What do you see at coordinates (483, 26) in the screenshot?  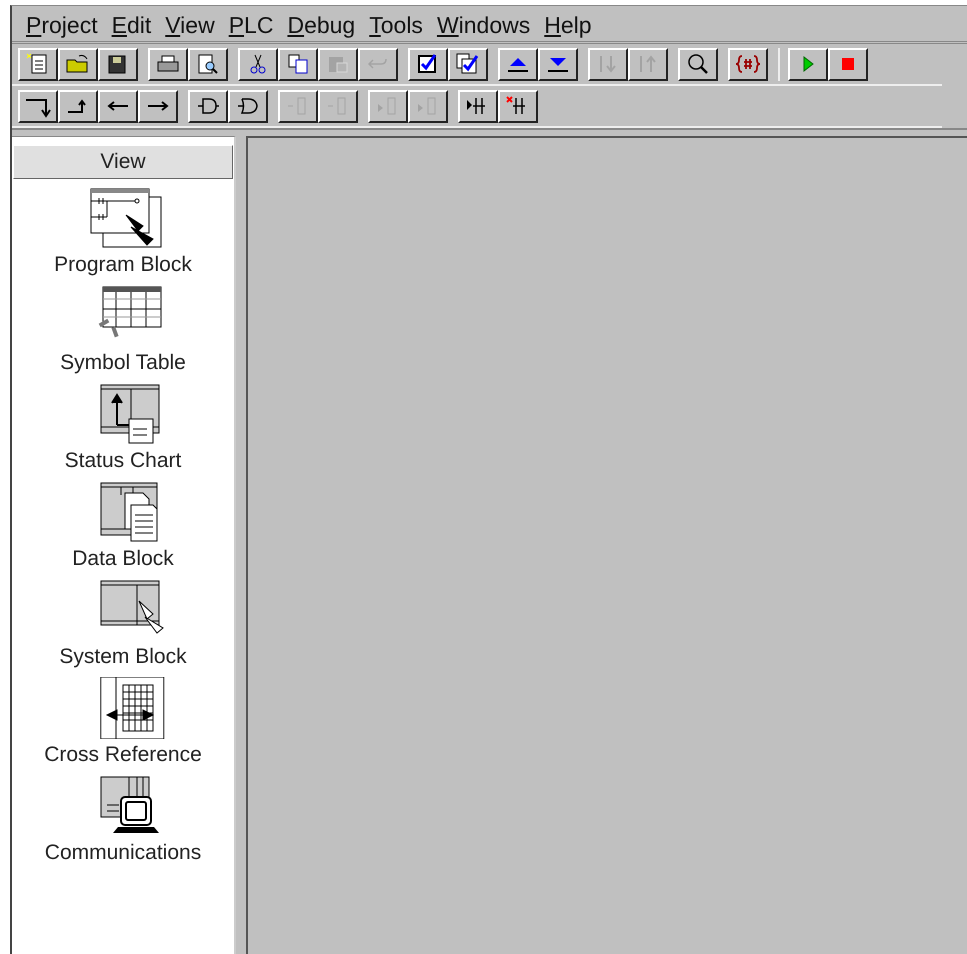 I see `menu-item: Windows` at bounding box center [483, 26].